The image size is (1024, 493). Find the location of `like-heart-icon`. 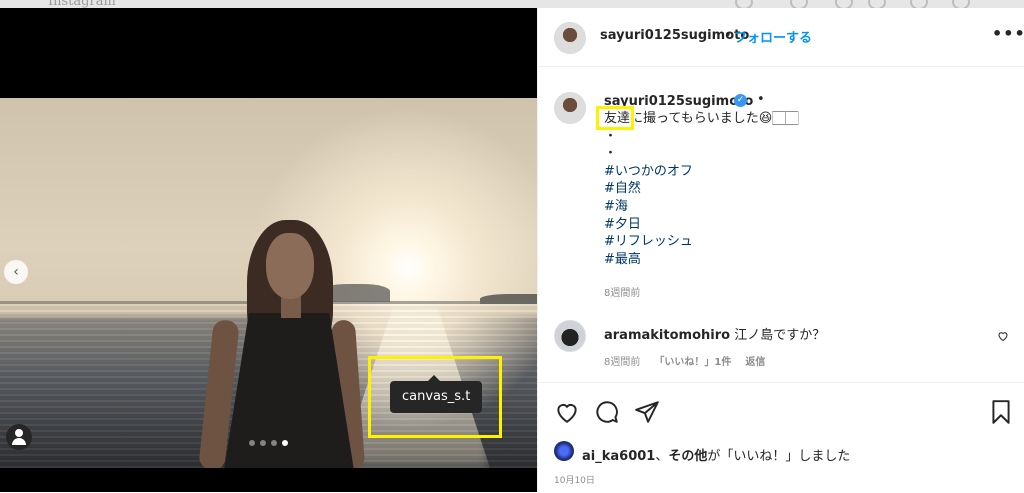

like-heart-icon is located at coordinates (567, 412).